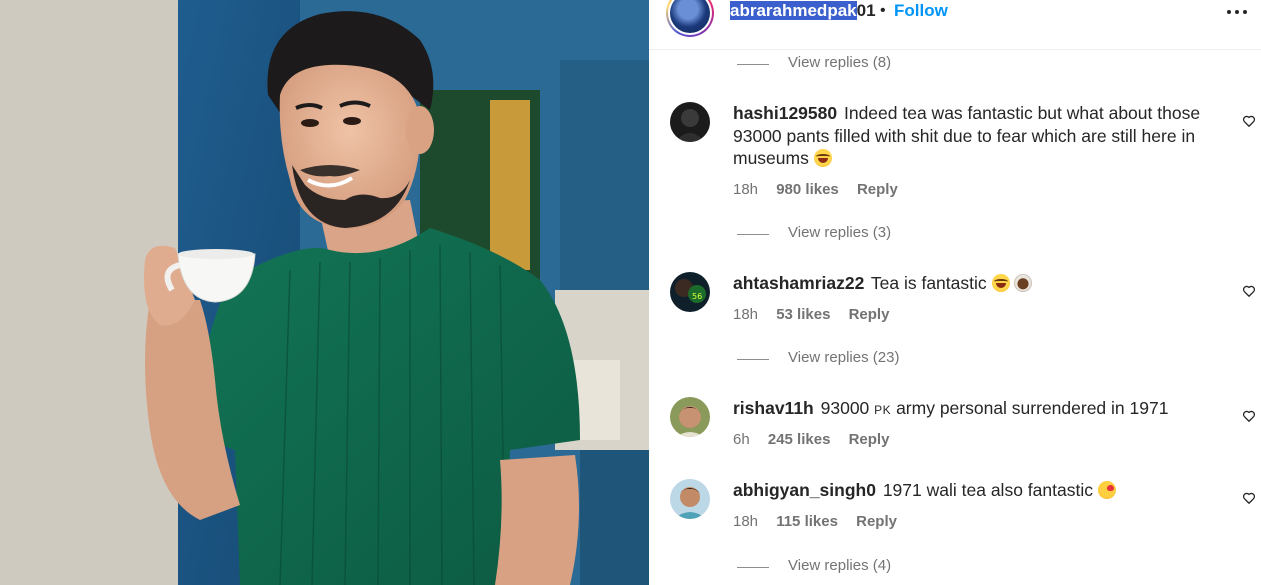 Image resolution: width=1261 pixels, height=585 pixels. I want to click on comment-meta: 18h 115 likes Reply, so click(822, 522).